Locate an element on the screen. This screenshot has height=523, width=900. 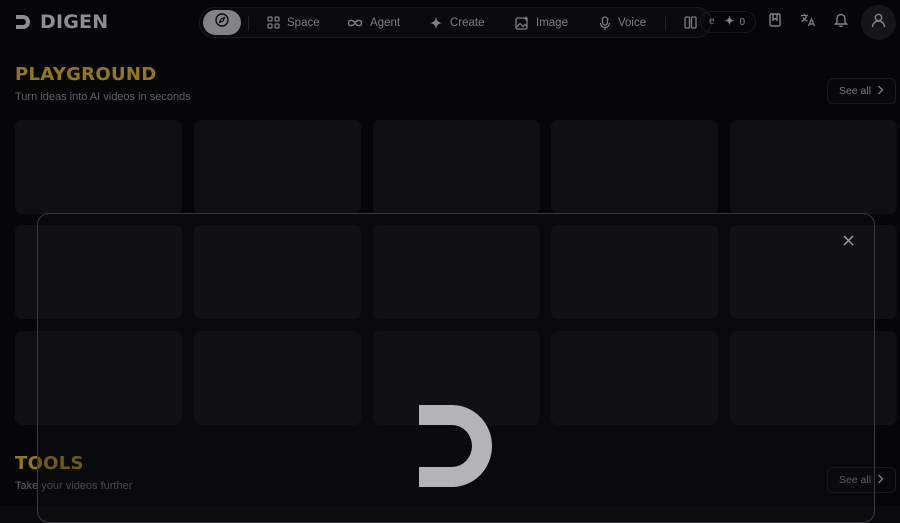
close-icon is located at coordinates (848, 242).